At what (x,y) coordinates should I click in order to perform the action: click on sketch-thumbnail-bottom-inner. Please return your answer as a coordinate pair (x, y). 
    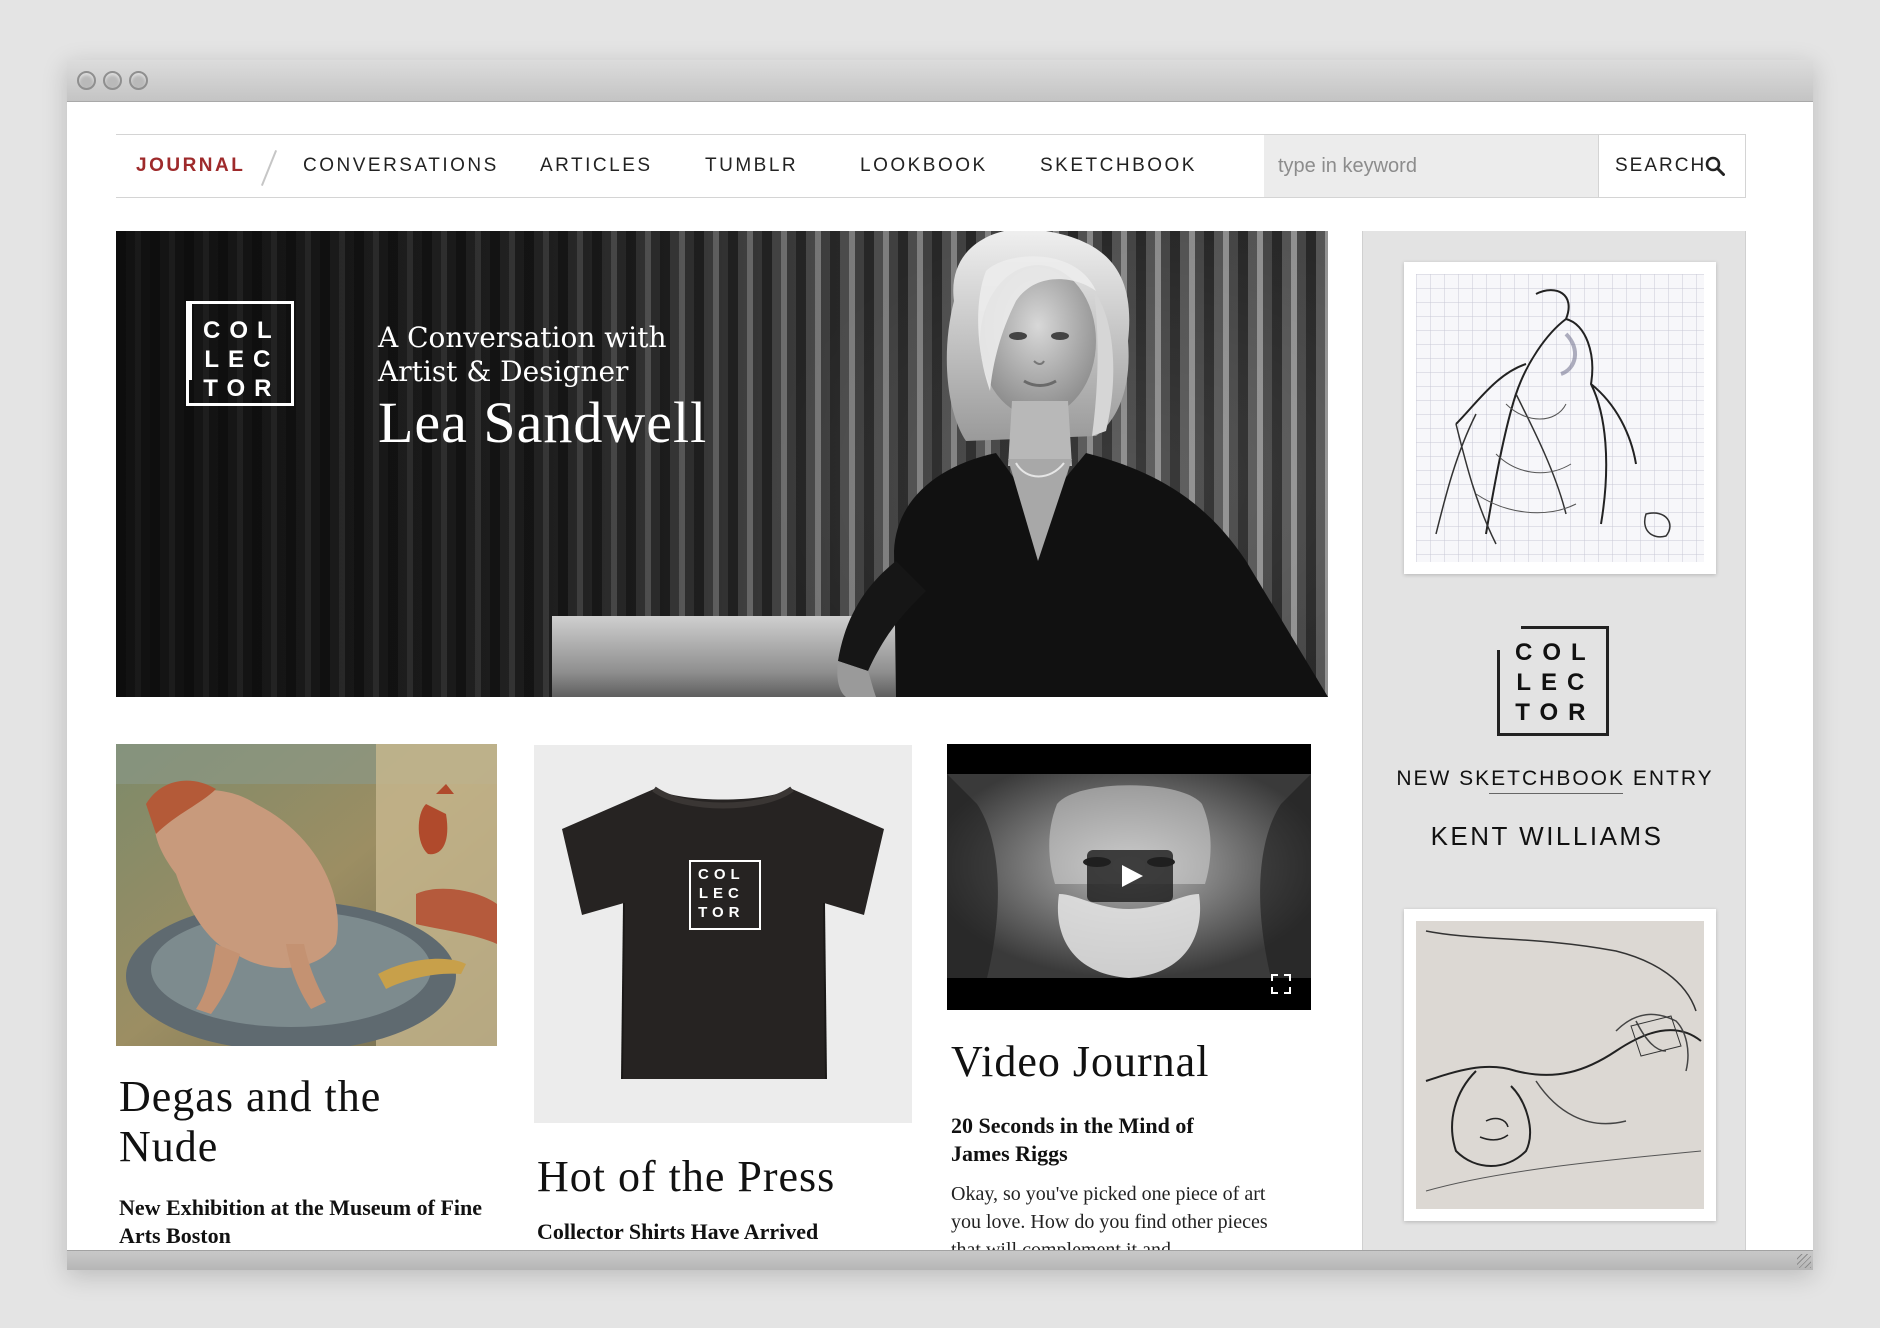
    Looking at the image, I should click on (1560, 1065).